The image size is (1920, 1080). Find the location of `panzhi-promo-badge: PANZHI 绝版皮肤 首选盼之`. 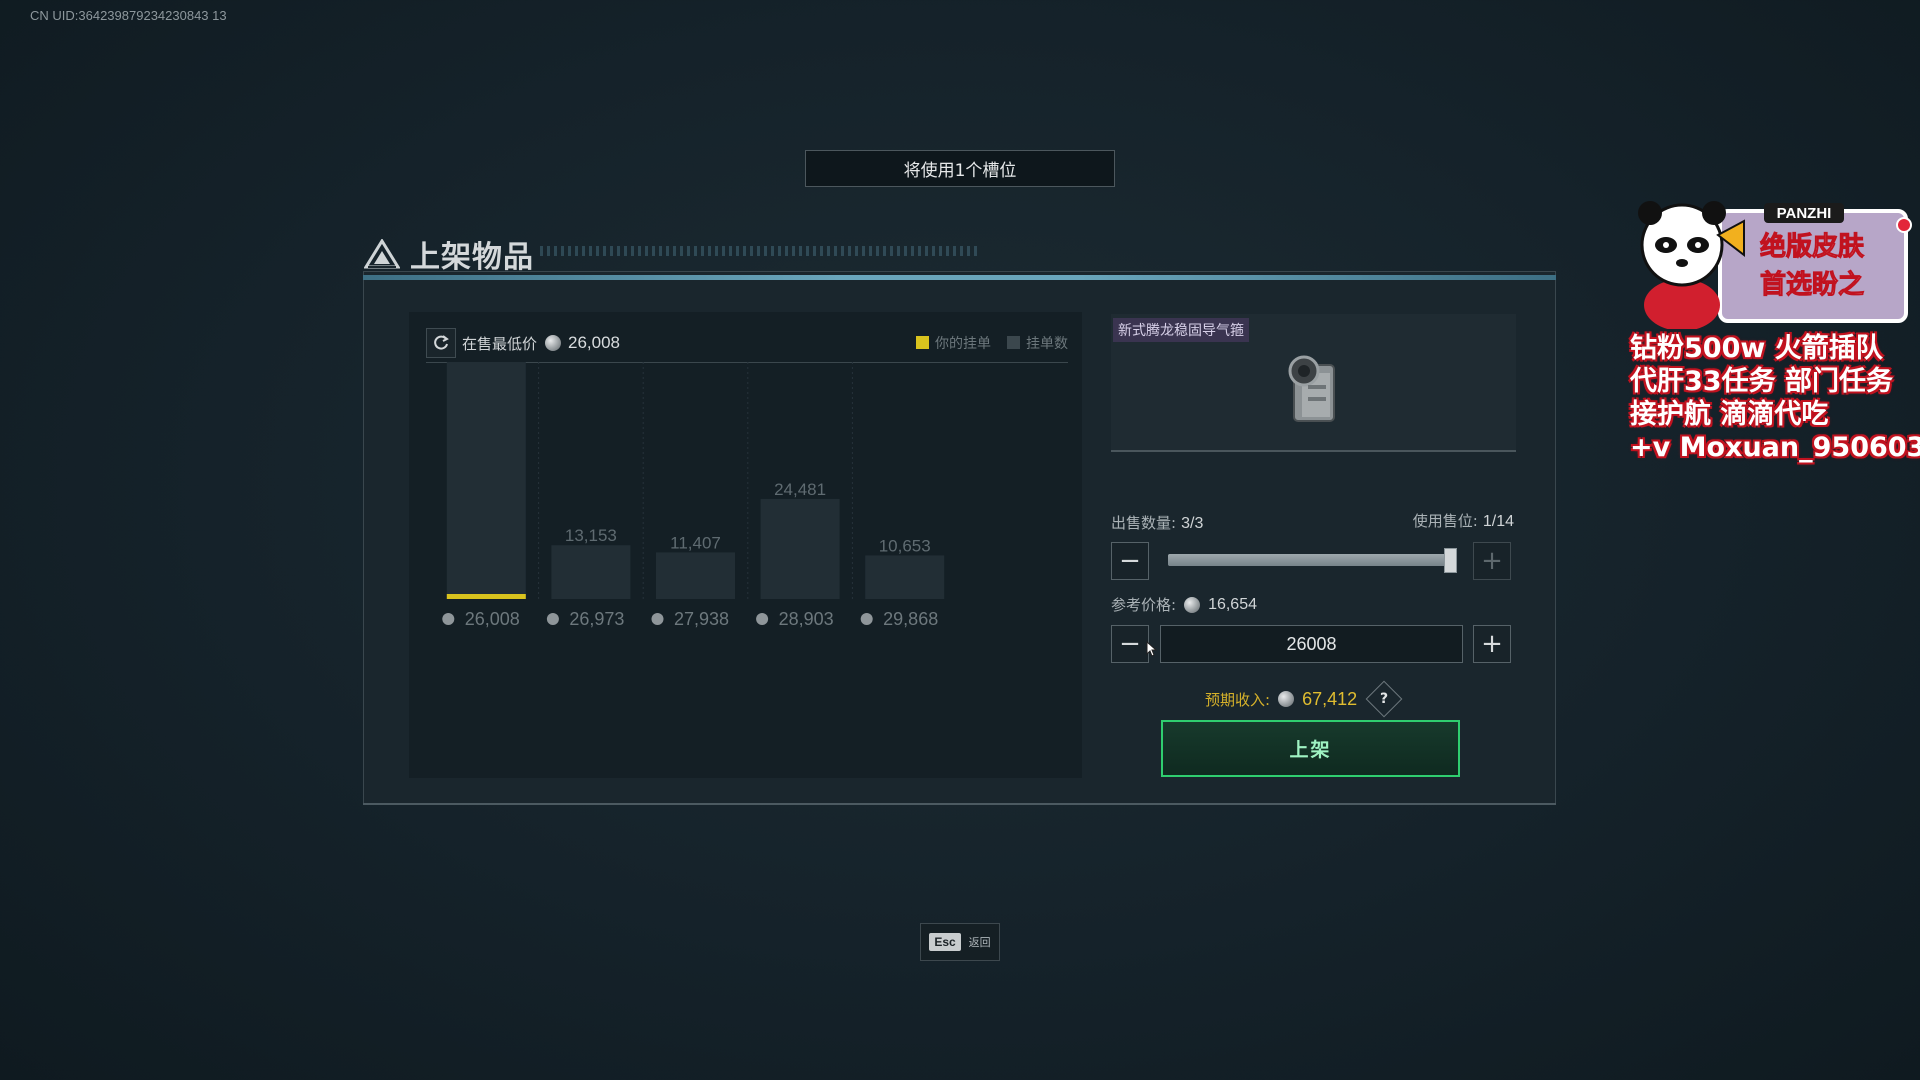

panzhi-promo-badge: PANZHI 绝版皮肤 首选盼之 is located at coordinates (1775, 265).